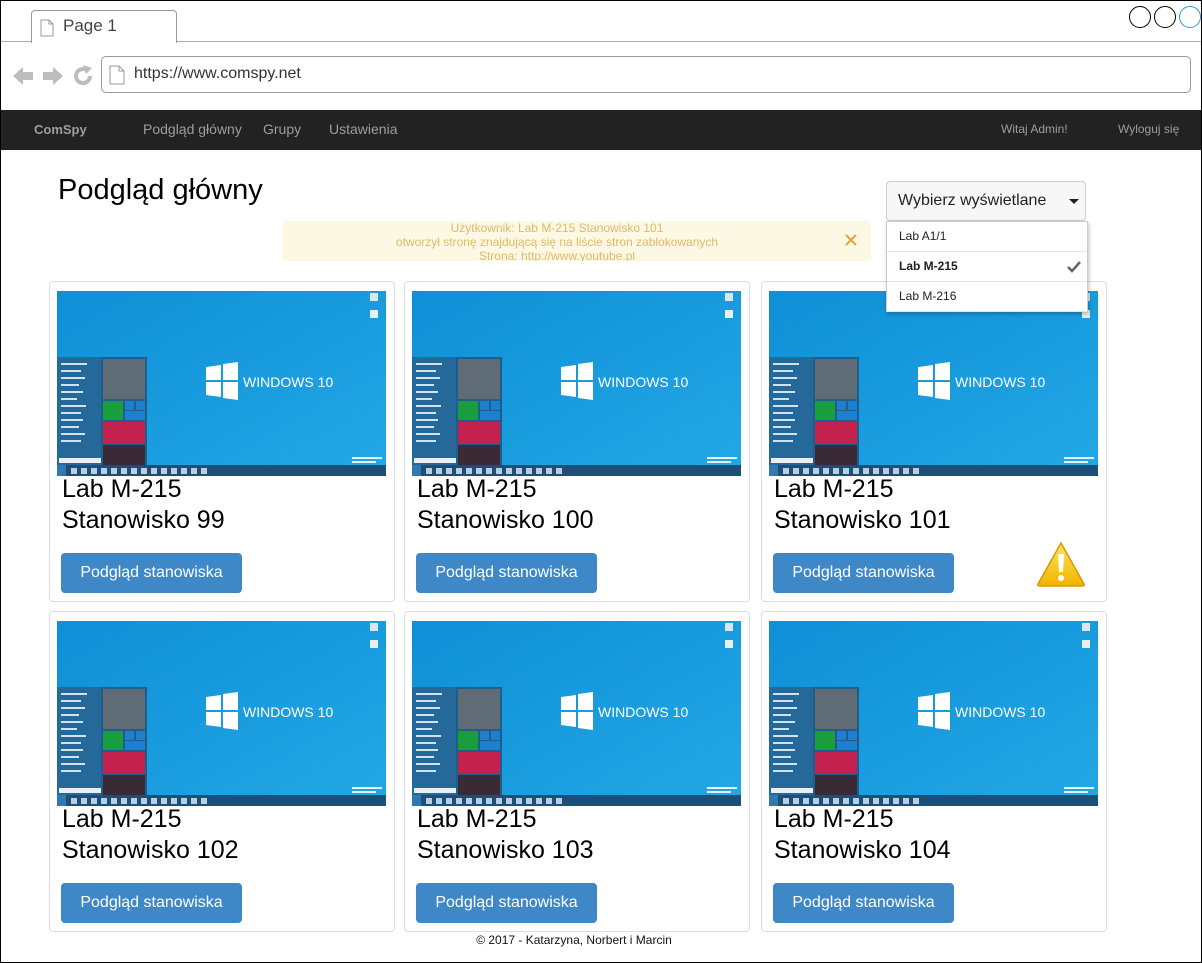  Describe the element at coordinates (83, 76) in the screenshot. I see `reload-icon` at that location.